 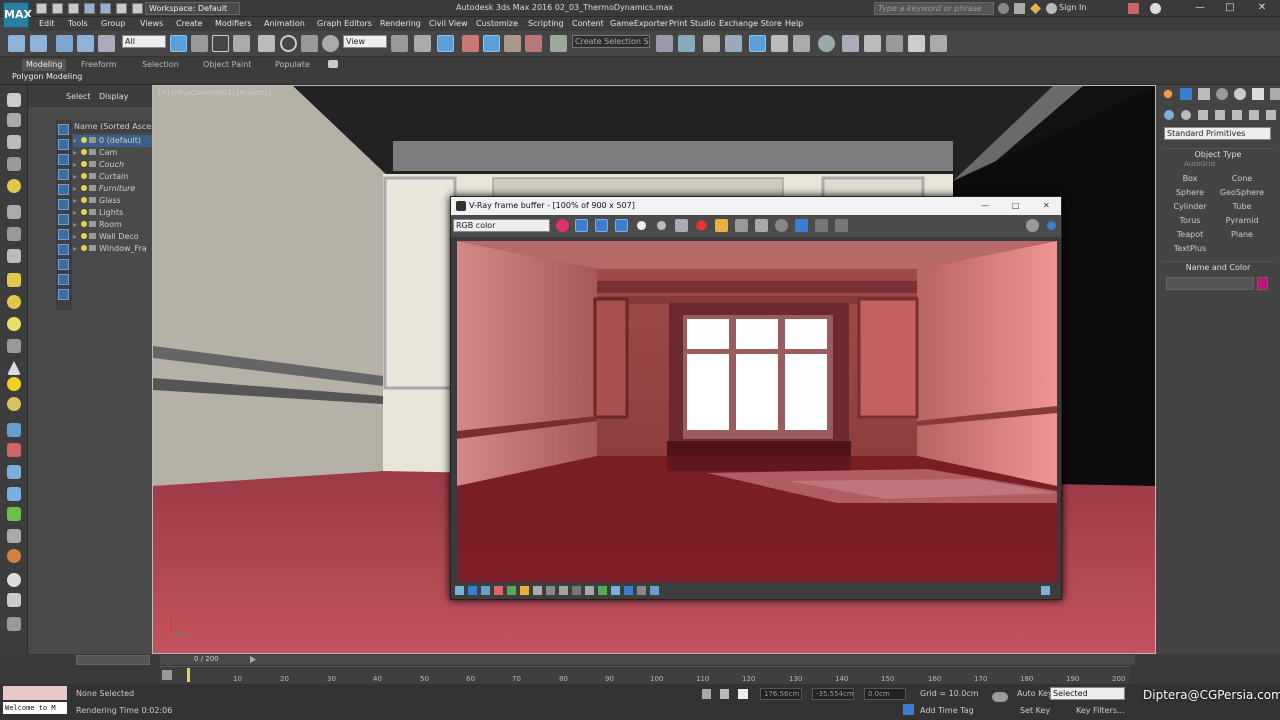 I want to click on menu-group: Group, so click(x=113, y=23).